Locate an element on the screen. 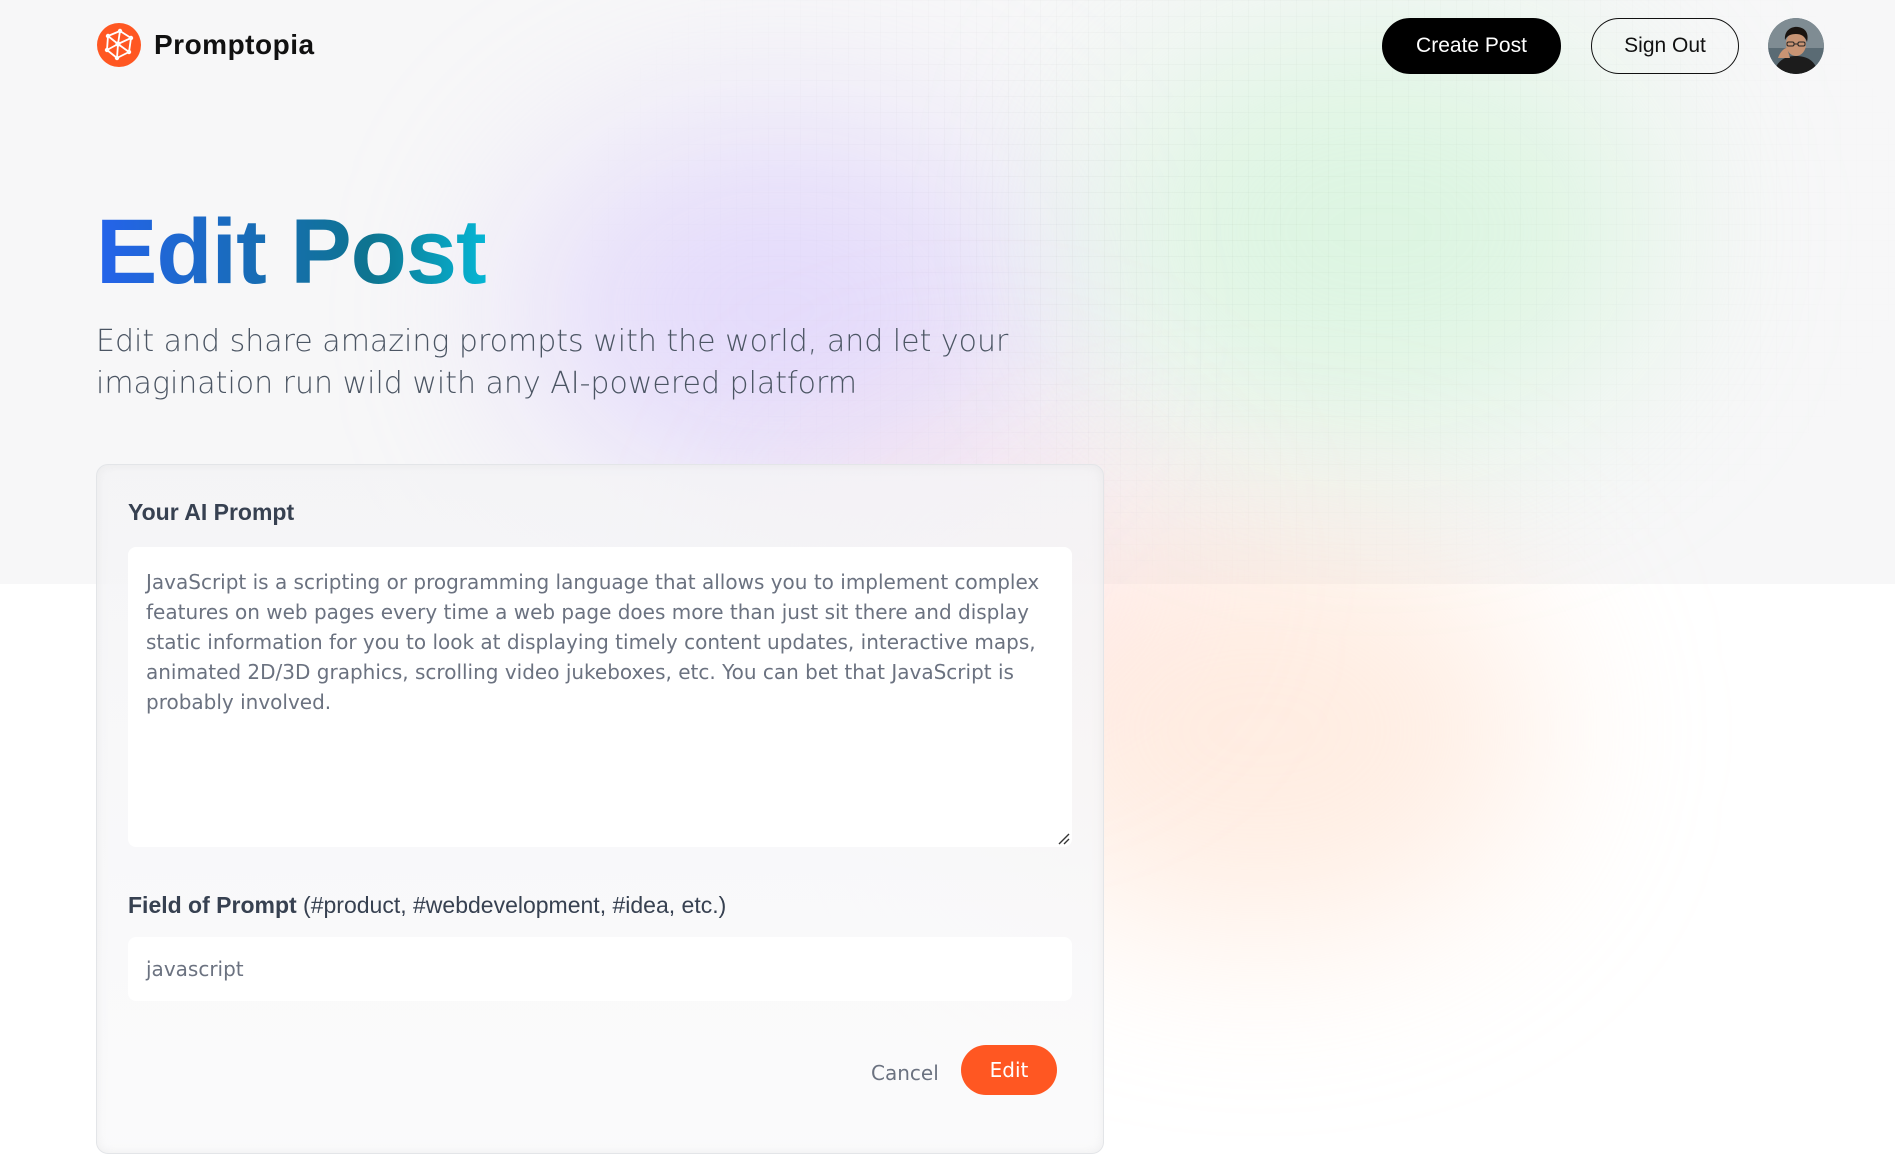  create-post-button: Create Post is located at coordinates (1471, 46).